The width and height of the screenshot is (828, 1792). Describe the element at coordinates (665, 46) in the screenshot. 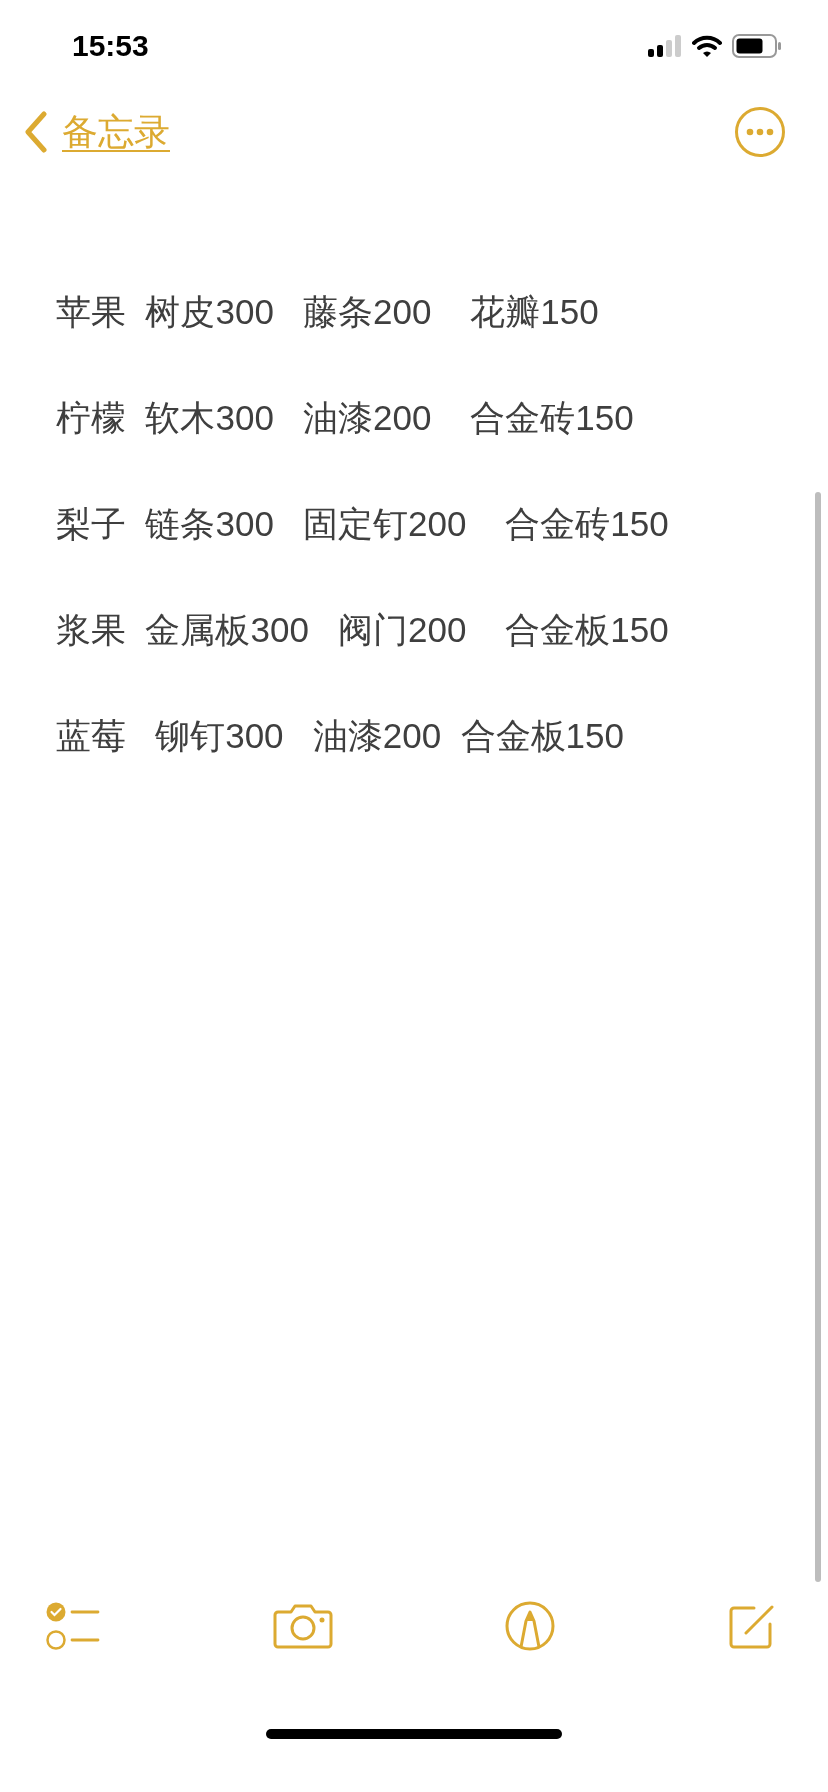

I see `signal-icon` at that location.